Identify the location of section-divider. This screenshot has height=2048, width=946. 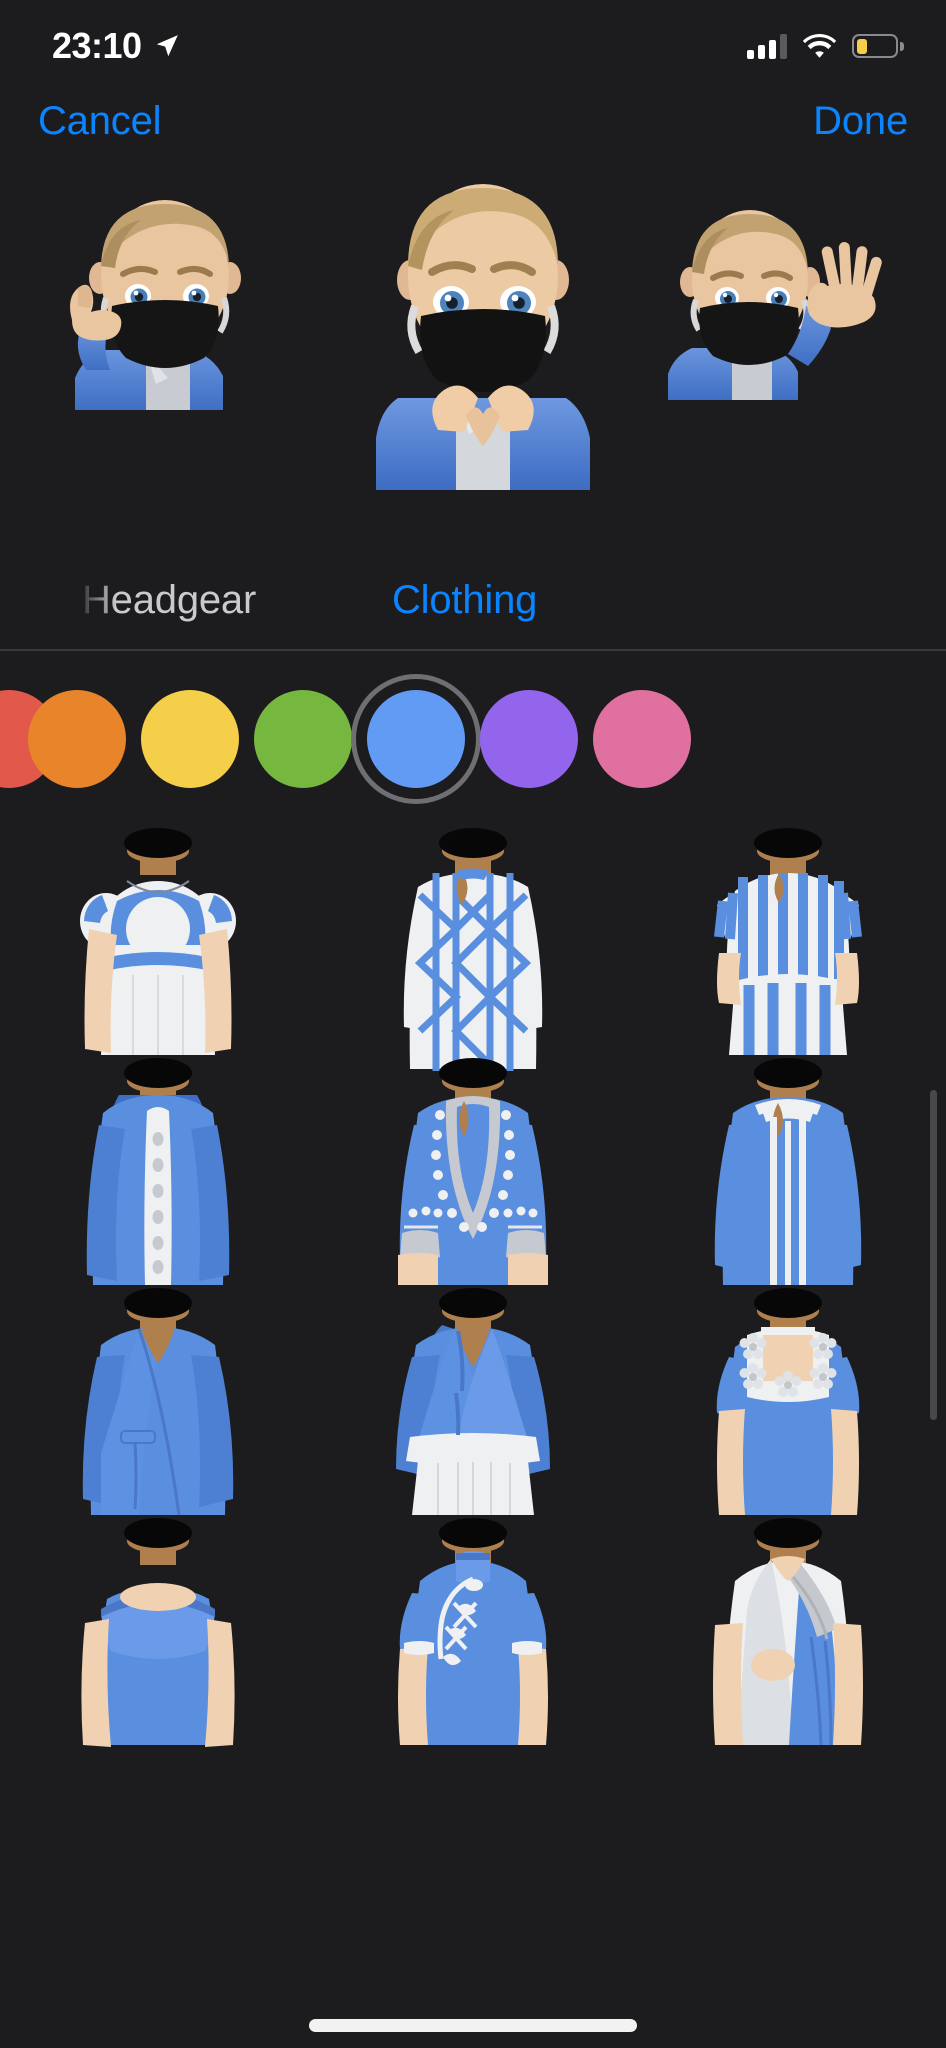
(473, 650).